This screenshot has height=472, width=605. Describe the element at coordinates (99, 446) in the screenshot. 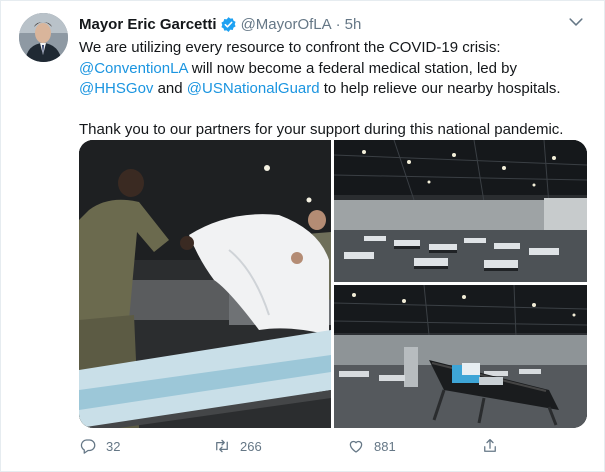

I see `reply-button: 32` at that location.